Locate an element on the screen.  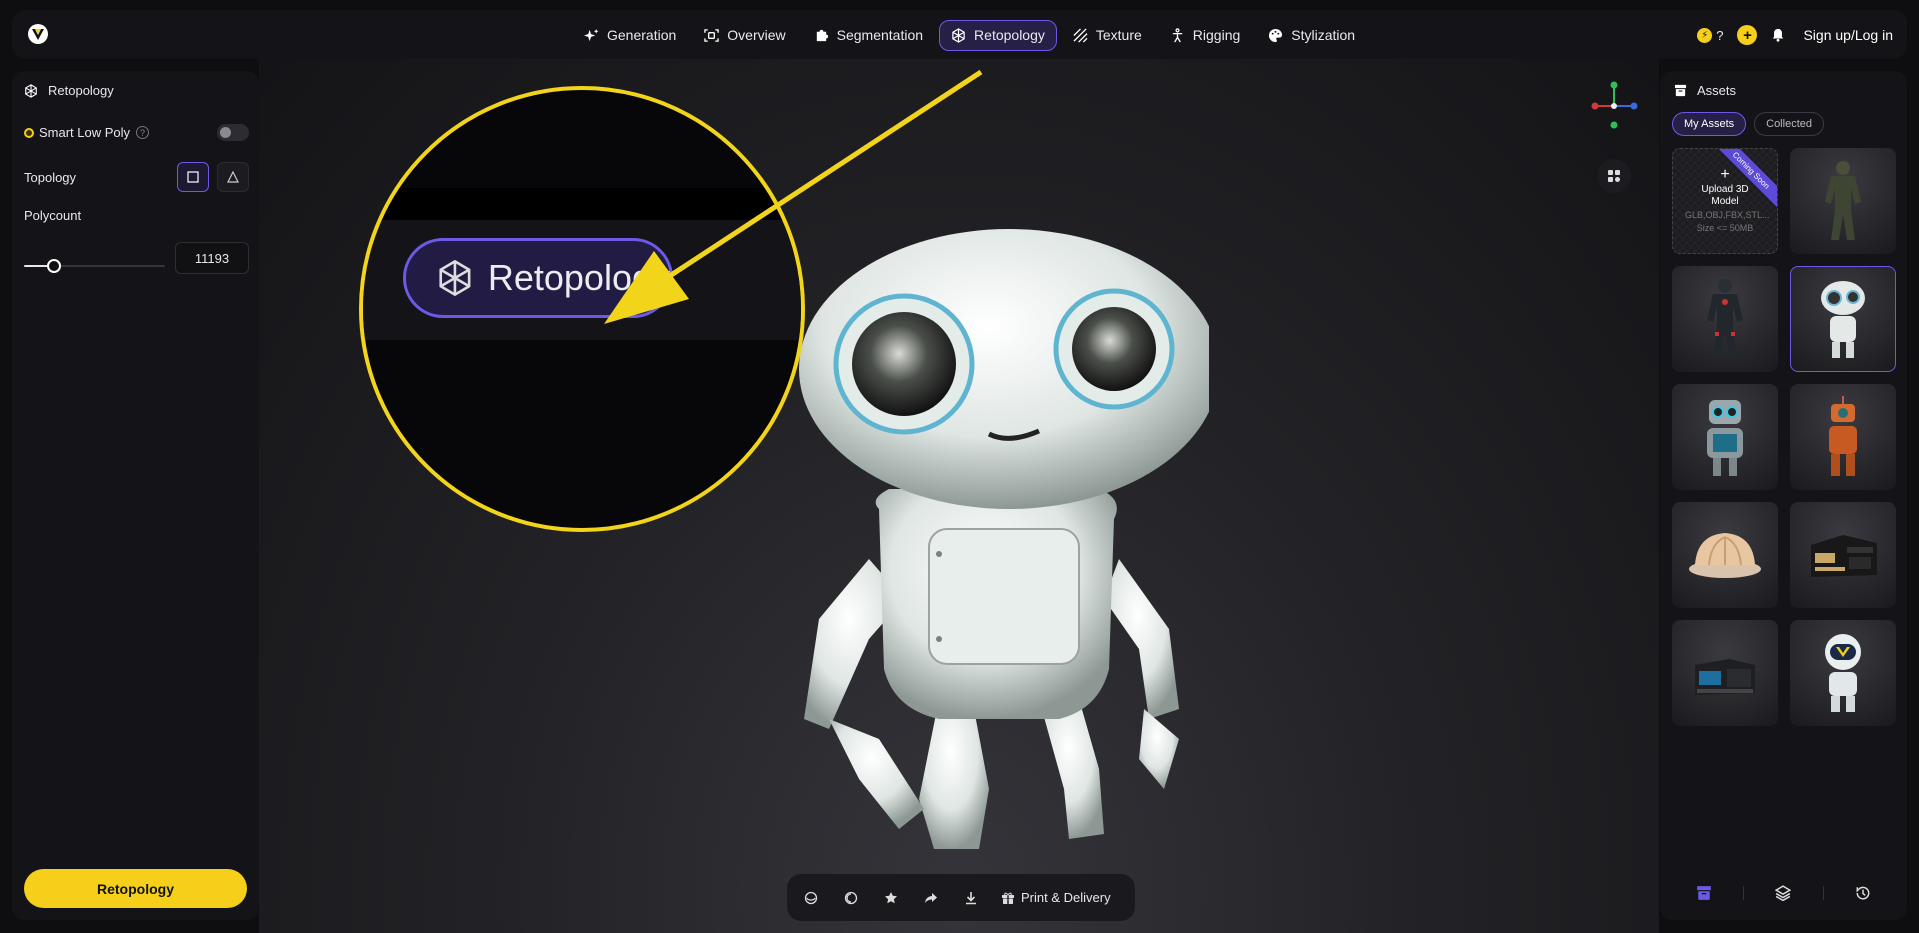
add-credits-button: + is located at coordinates (1747, 35).